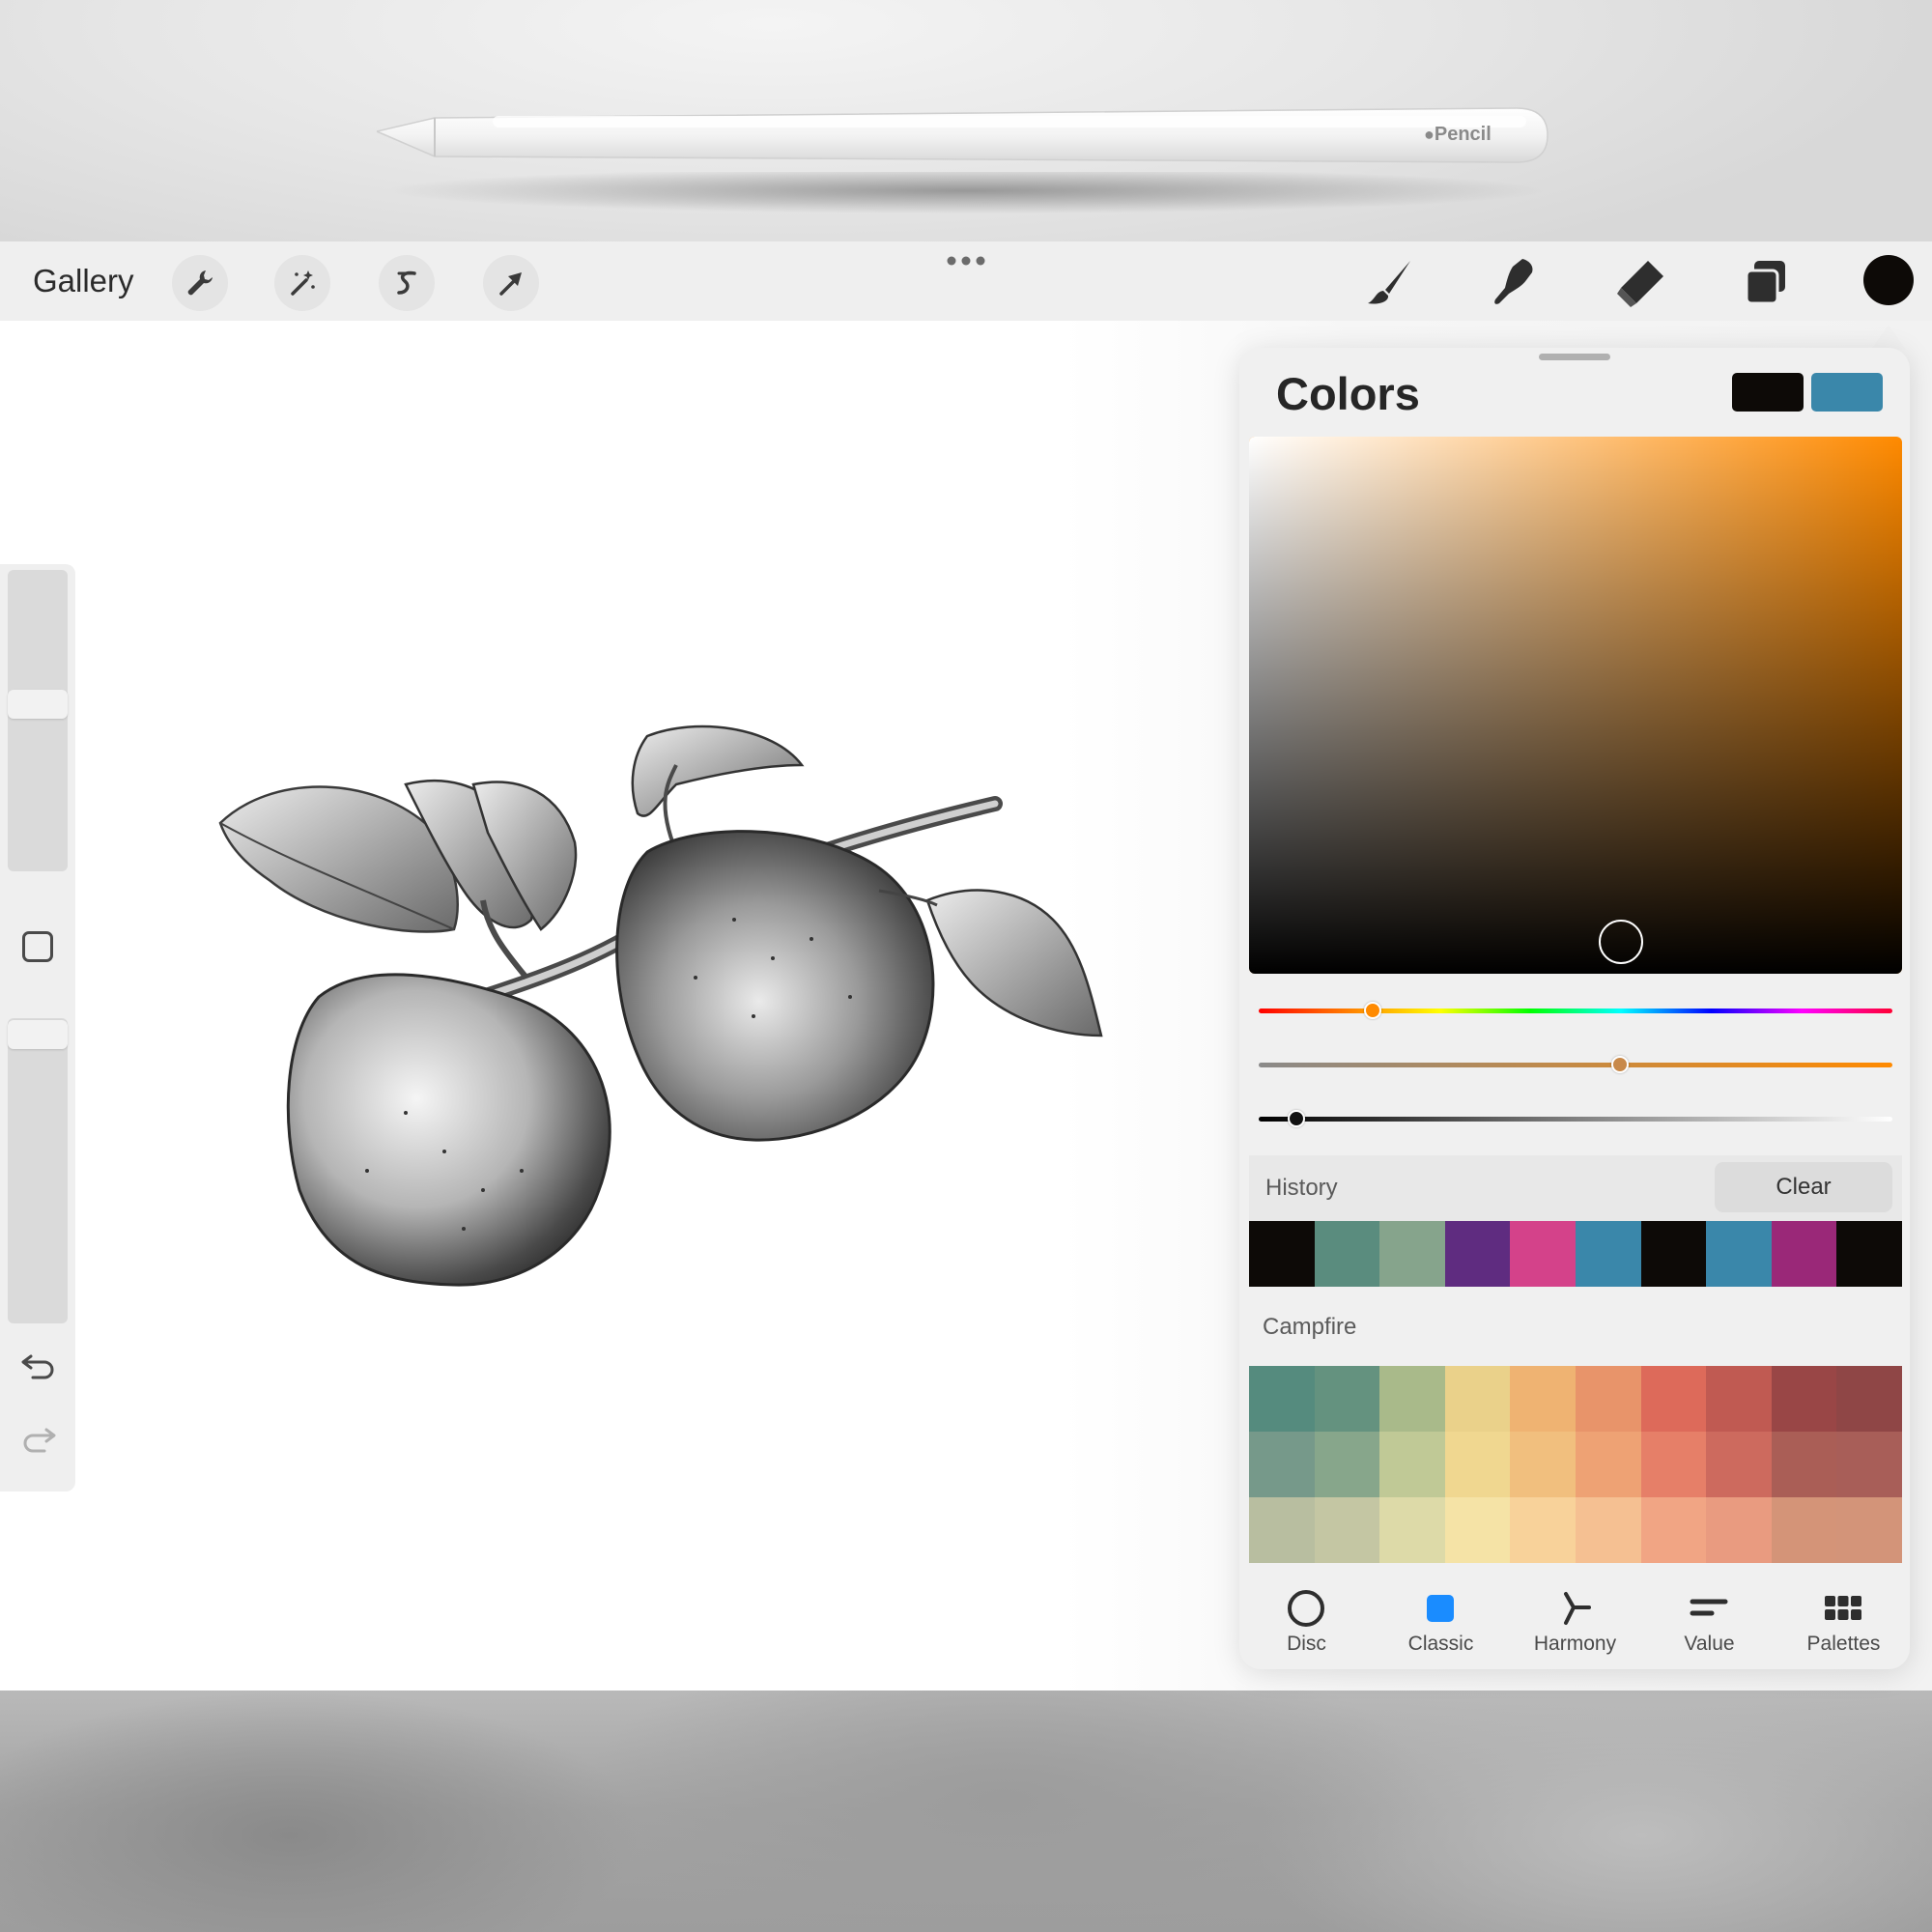  I want to click on primary-color-swatch, so click(1768, 392).